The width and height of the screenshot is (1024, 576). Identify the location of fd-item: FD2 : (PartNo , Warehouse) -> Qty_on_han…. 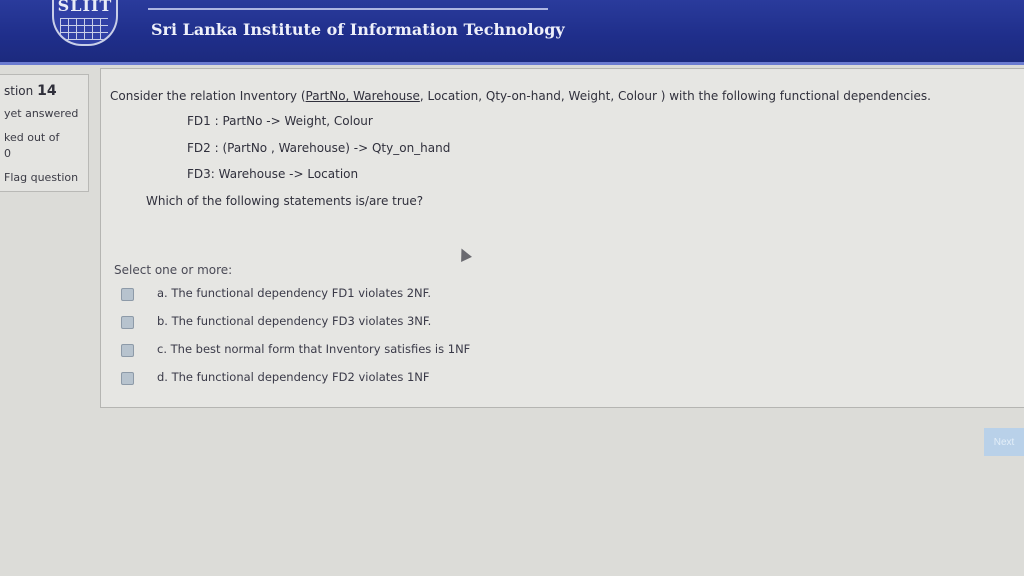
(319, 148).